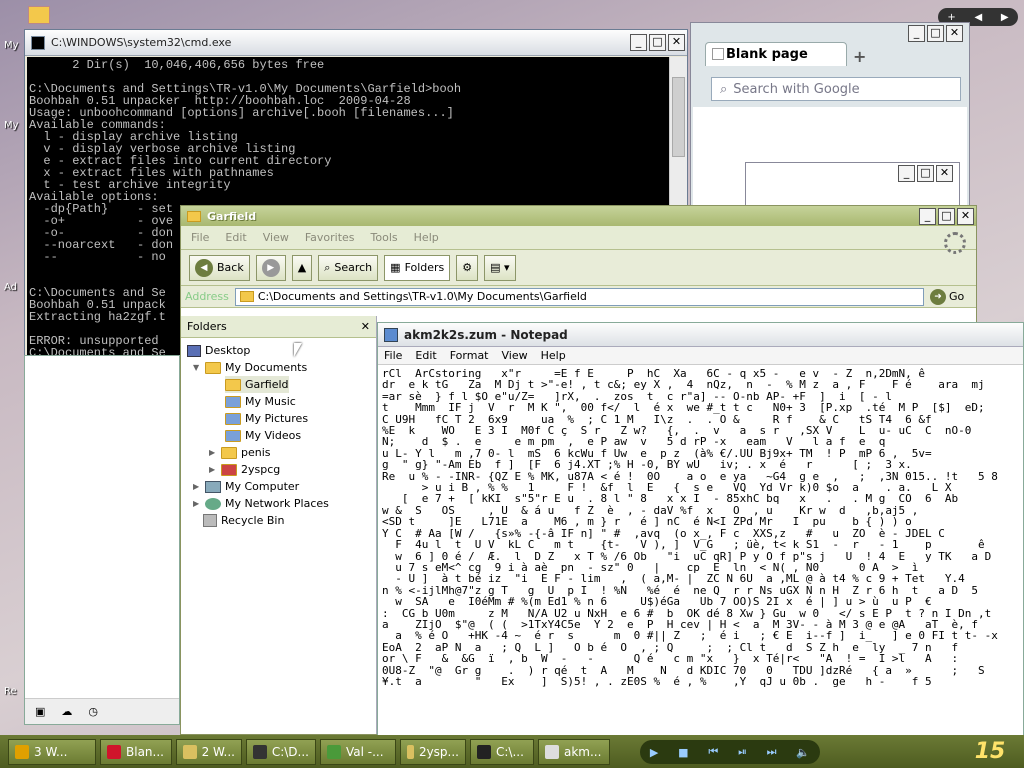 This screenshot has width=1024, height=768. I want to click on clock: 15, so click(990, 751).